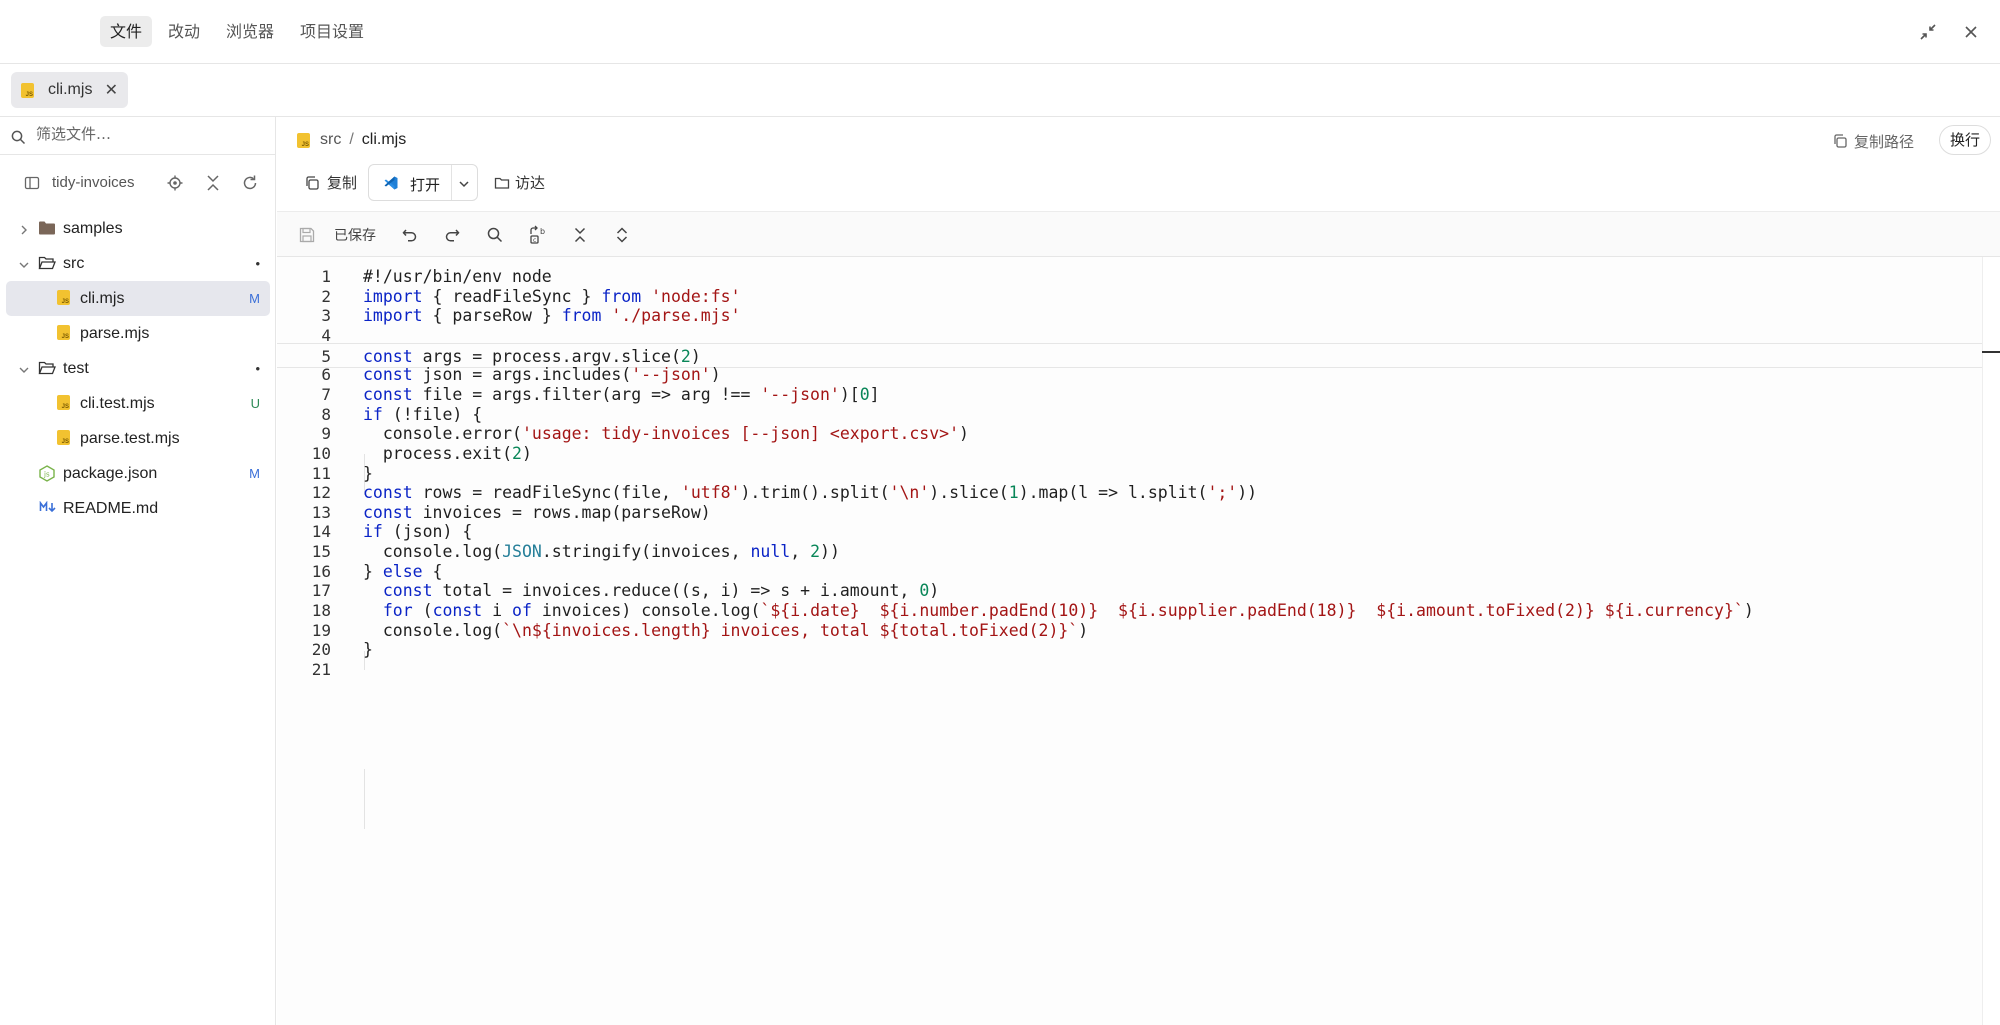 This screenshot has width=2000, height=1025. I want to click on collapse-all-icon, so click(213, 183).